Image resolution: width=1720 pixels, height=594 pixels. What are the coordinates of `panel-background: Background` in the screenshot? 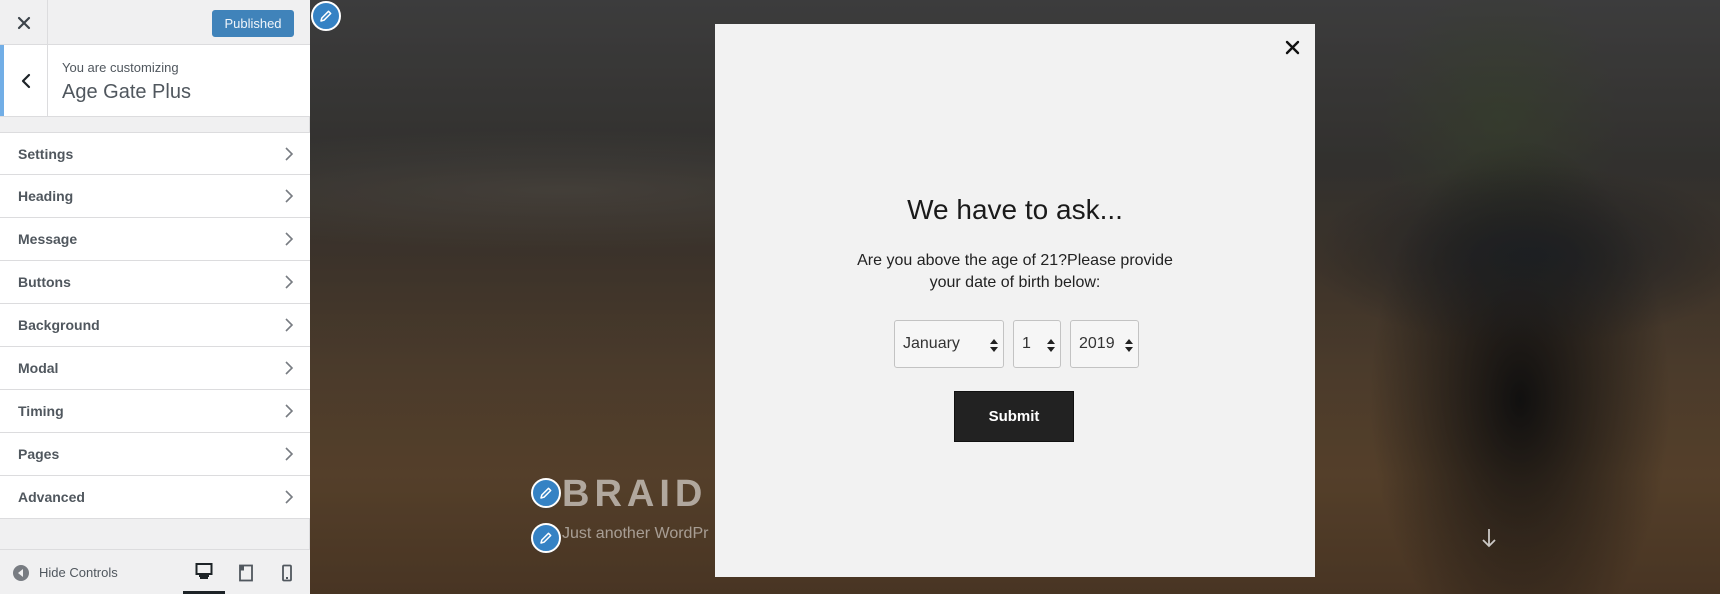 It's located at (155, 325).